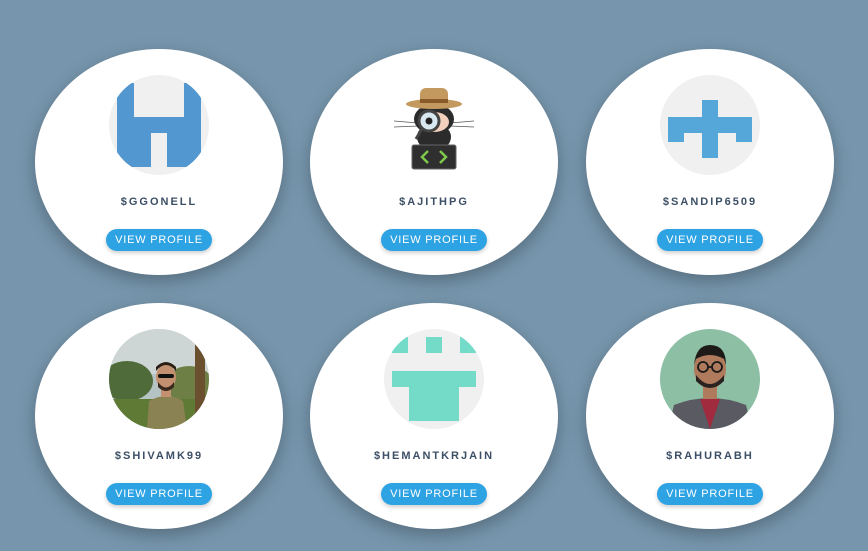 The image size is (868, 551). I want to click on profile-username: $AJITHPG, so click(434, 202).